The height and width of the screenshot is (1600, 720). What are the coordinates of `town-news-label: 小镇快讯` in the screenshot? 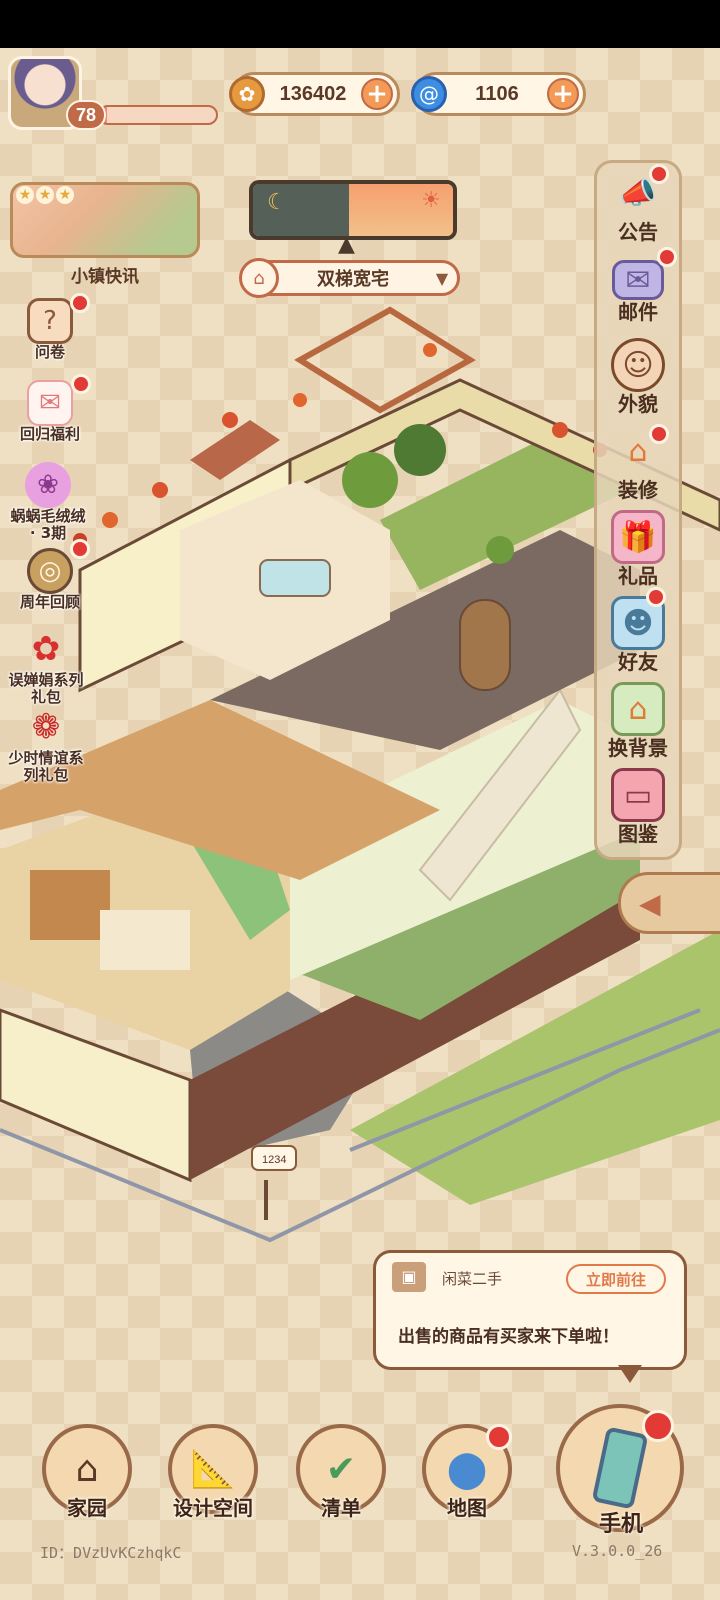 It's located at (105, 274).